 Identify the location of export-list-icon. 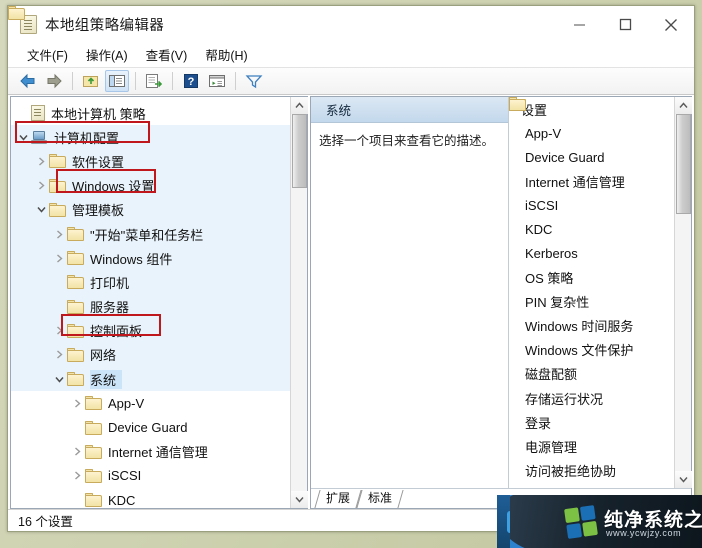
(154, 81).